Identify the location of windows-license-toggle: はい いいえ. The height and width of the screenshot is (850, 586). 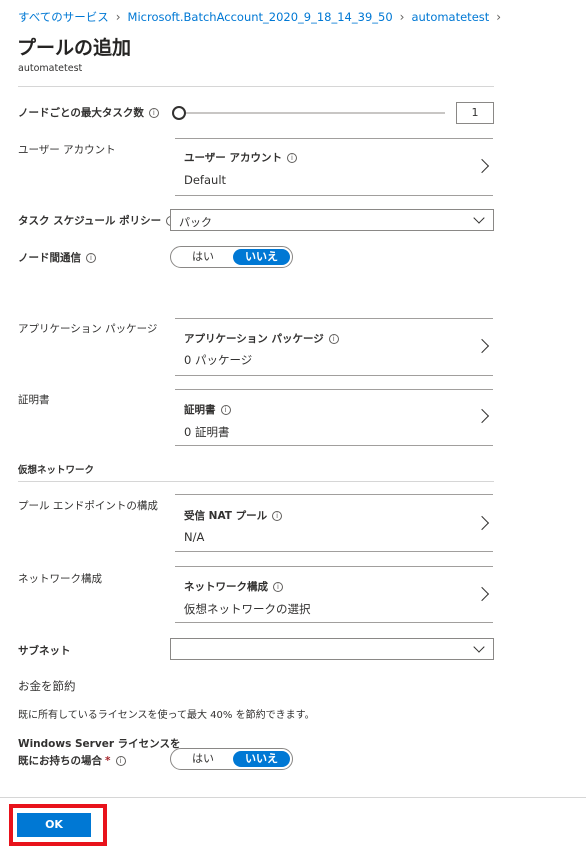
(231, 759).